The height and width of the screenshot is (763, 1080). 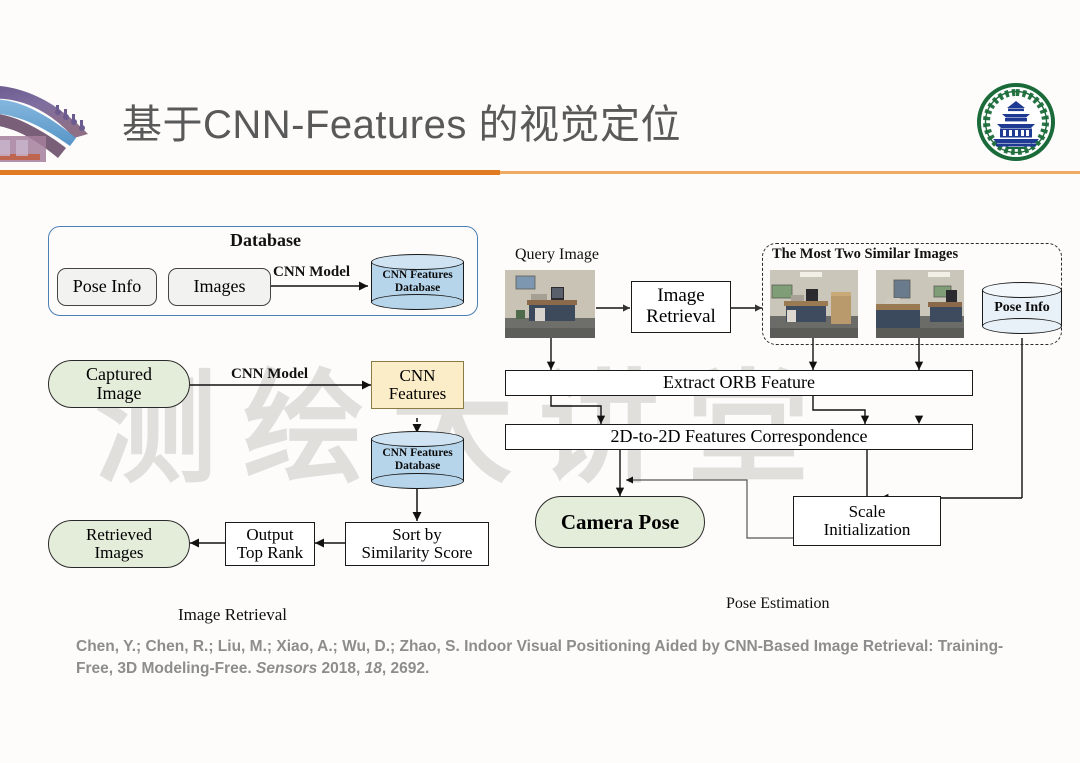 I want to click on node-pose-info-cylinder-label: Pose Info, so click(x=1022, y=308).